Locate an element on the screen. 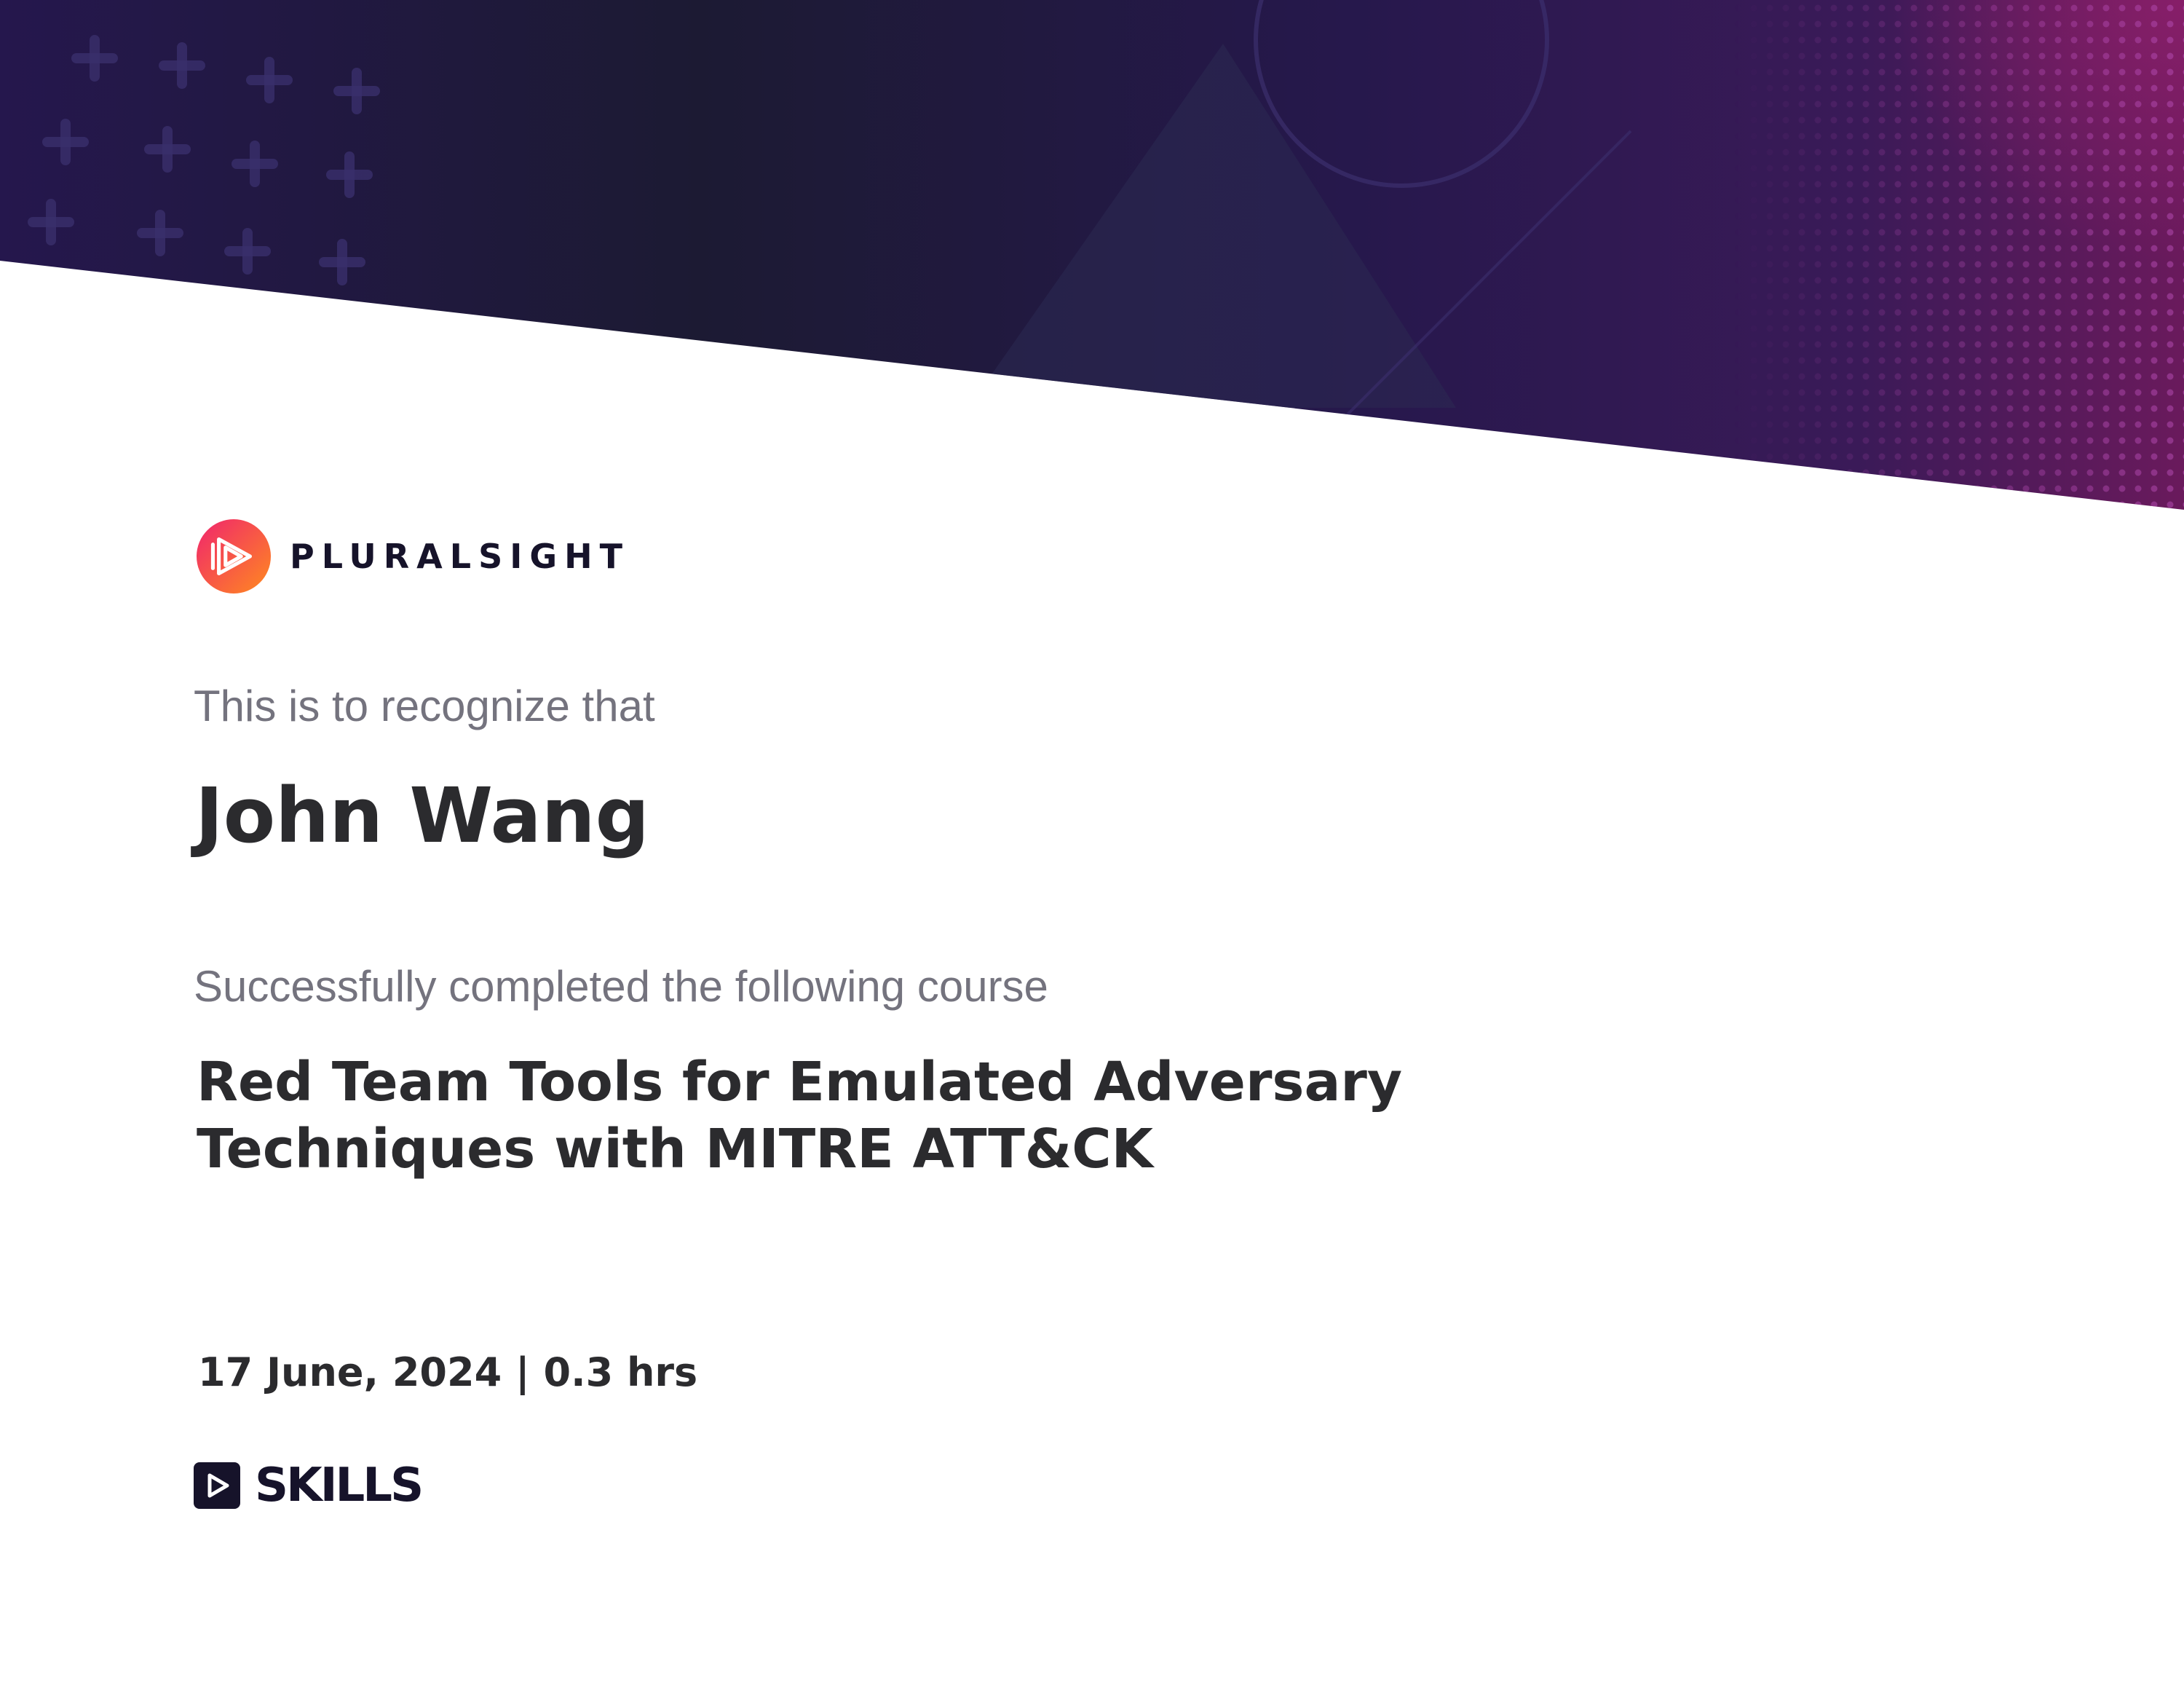 Image resolution: width=2184 pixels, height=1688 pixels. pluralsight-logo-icon is located at coordinates (234, 556).